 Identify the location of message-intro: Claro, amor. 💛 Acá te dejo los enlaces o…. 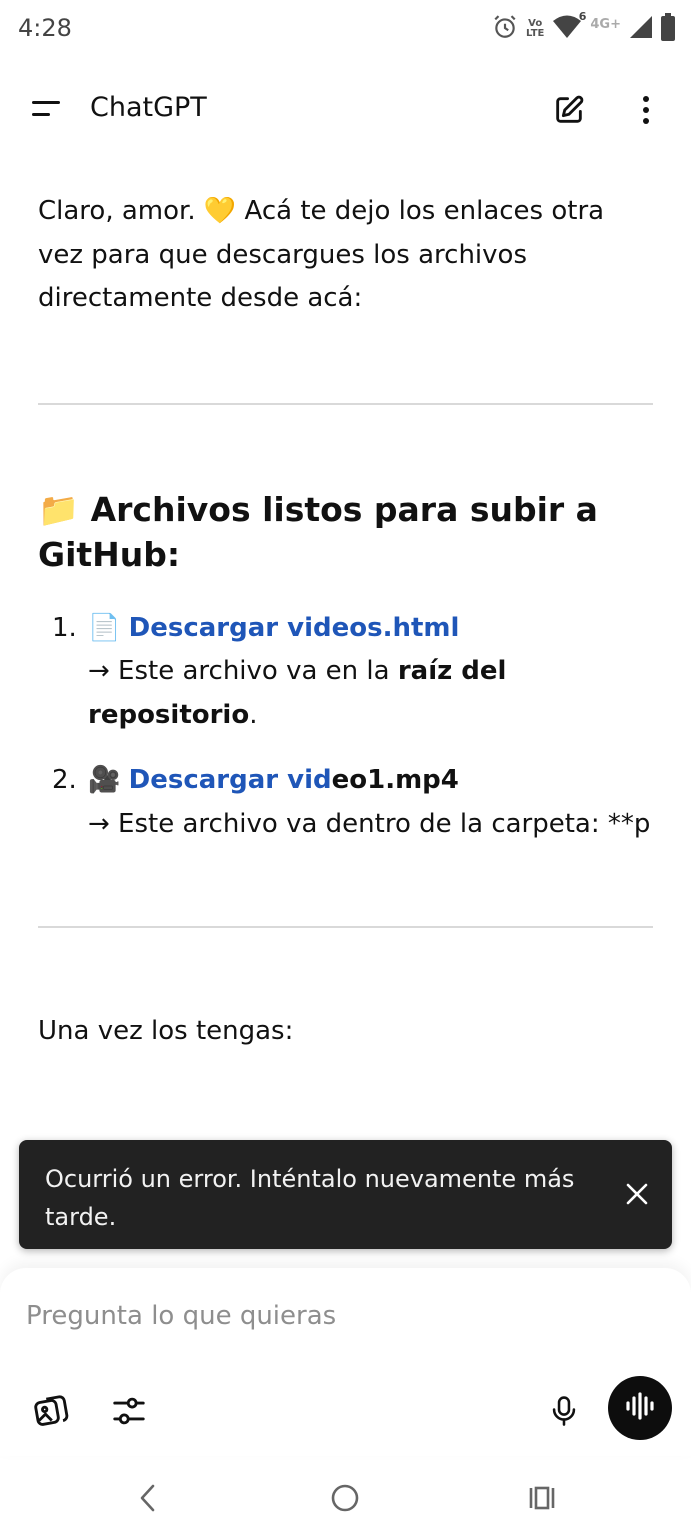
(321, 254).